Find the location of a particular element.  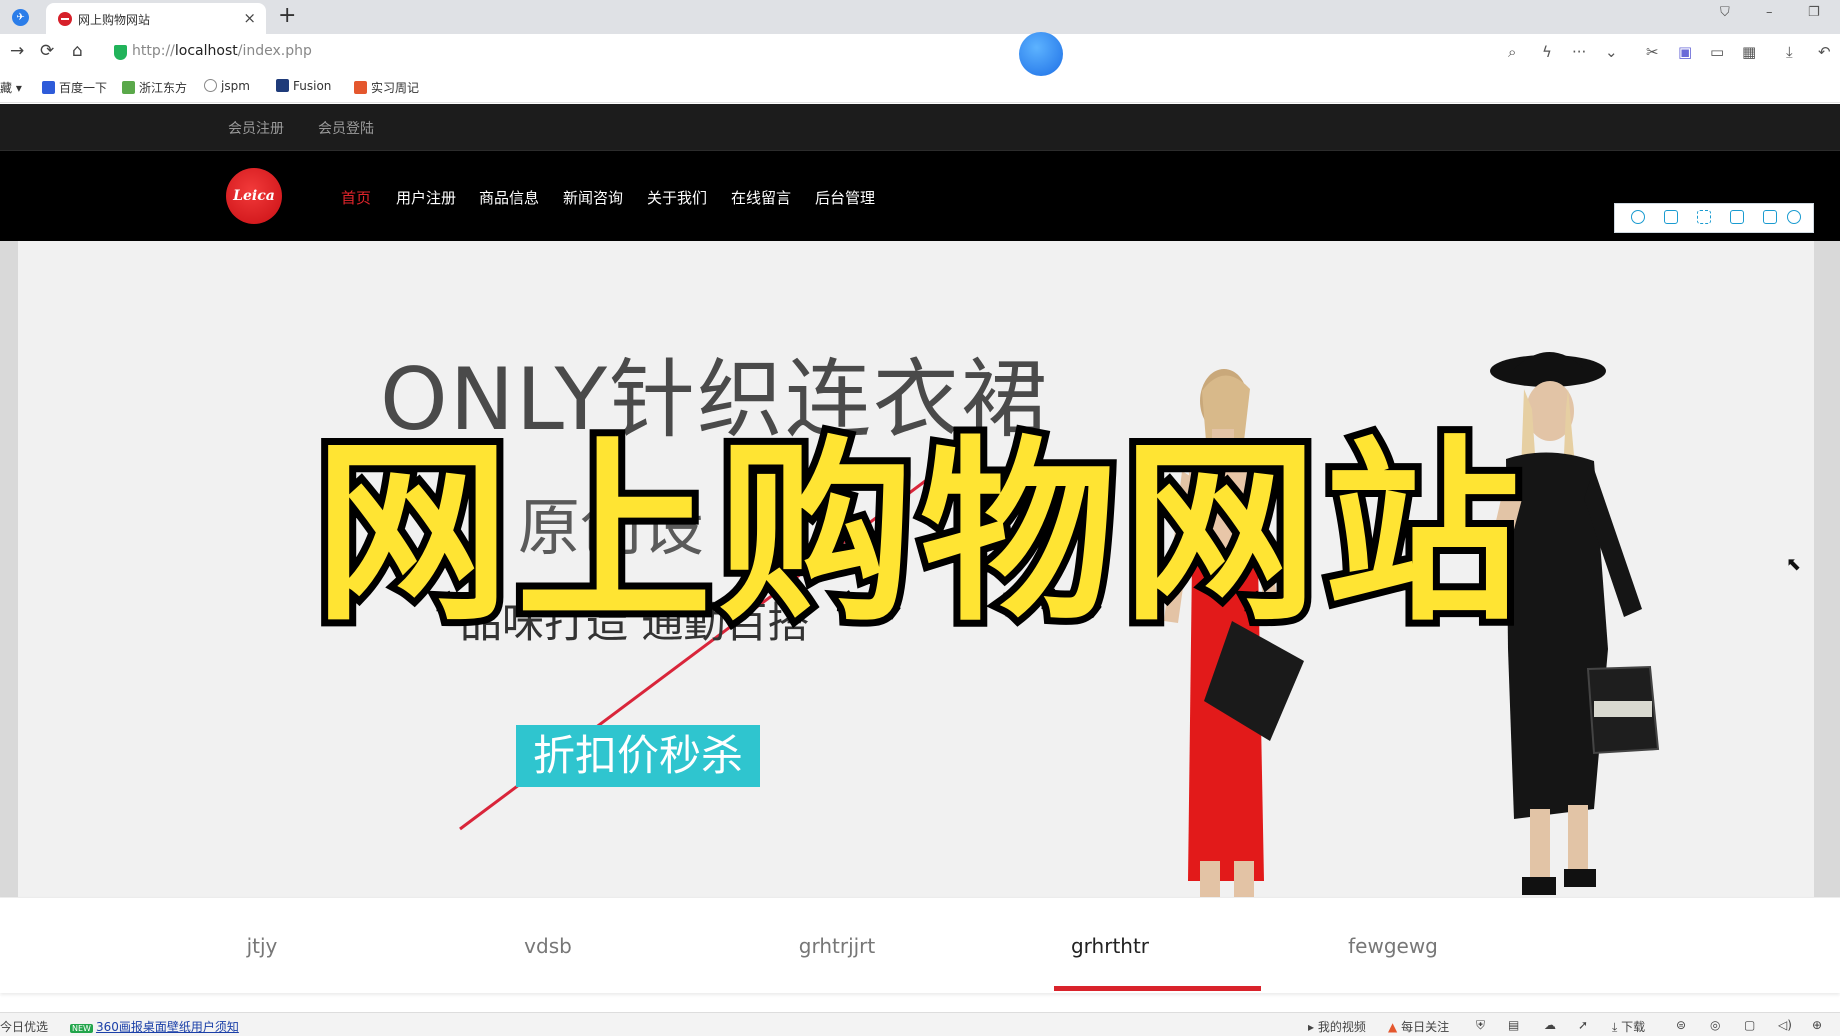

promo-flash-sale-badge: 折扣价秒杀 is located at coordinates (638, 756).